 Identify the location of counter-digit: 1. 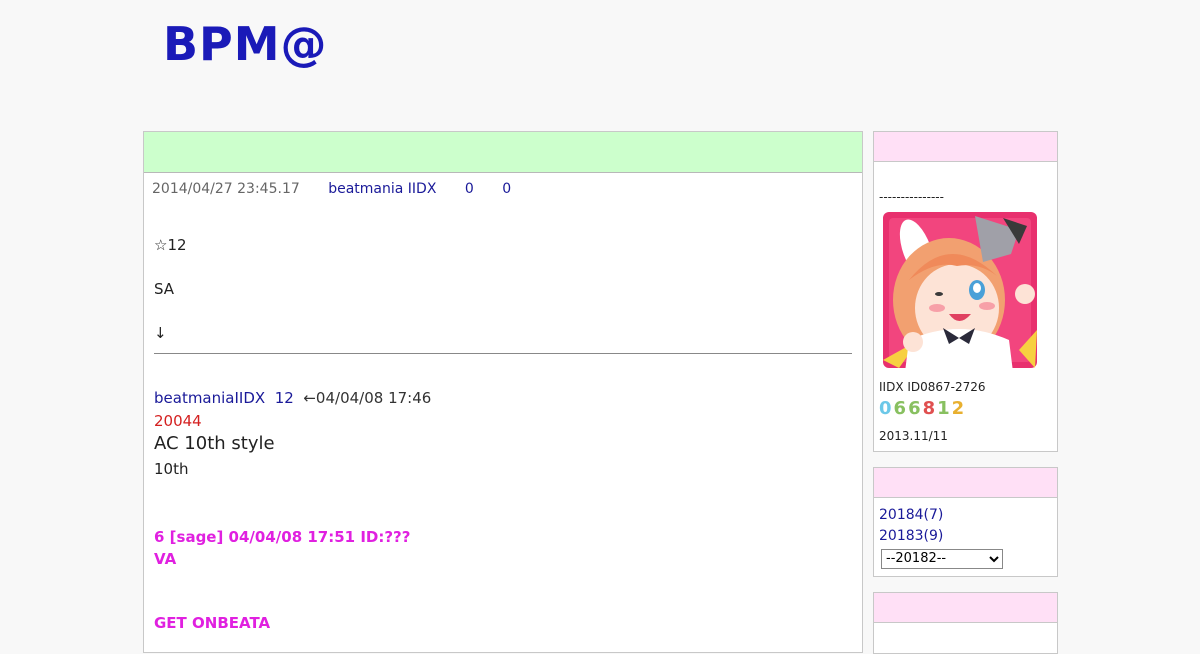
(944, 408).